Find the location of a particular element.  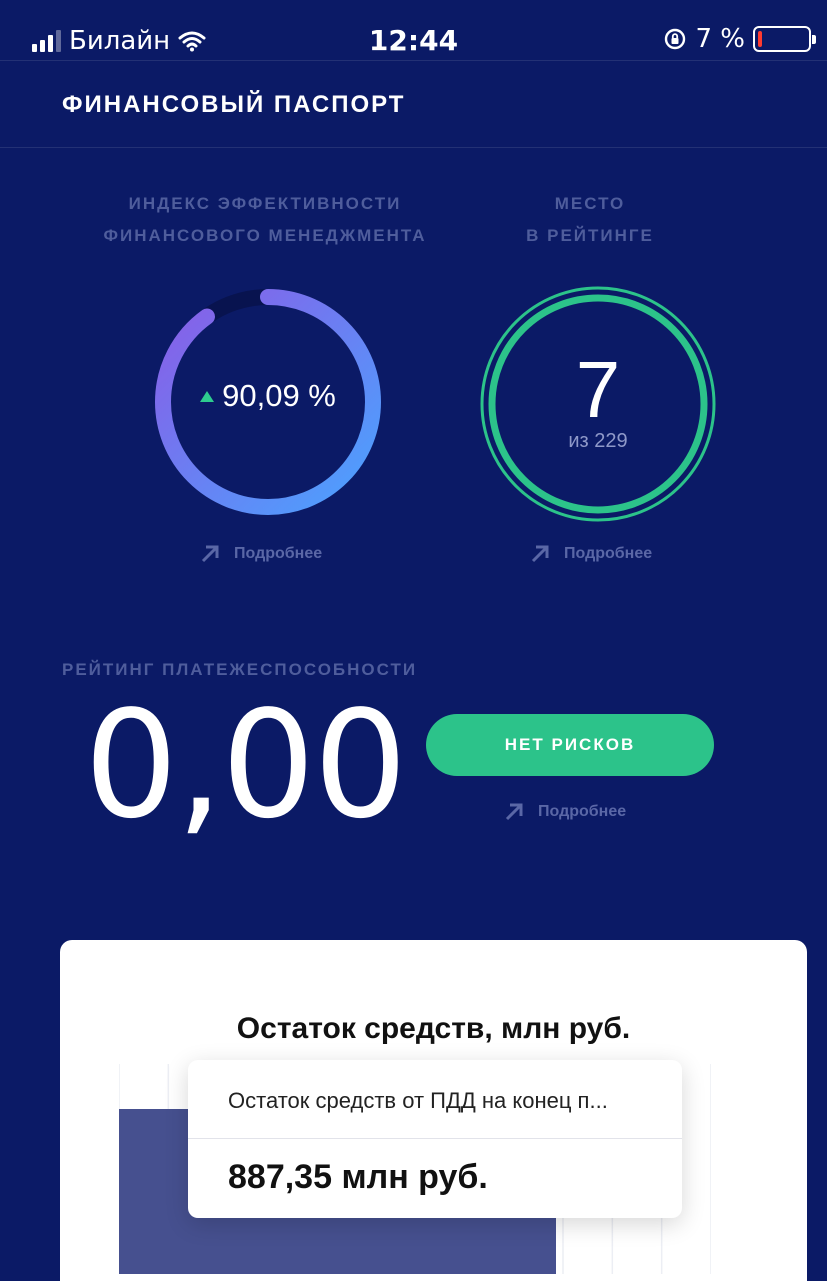

card-title: Остаток средств, млн руб. is located at coordinates (433, 1028).